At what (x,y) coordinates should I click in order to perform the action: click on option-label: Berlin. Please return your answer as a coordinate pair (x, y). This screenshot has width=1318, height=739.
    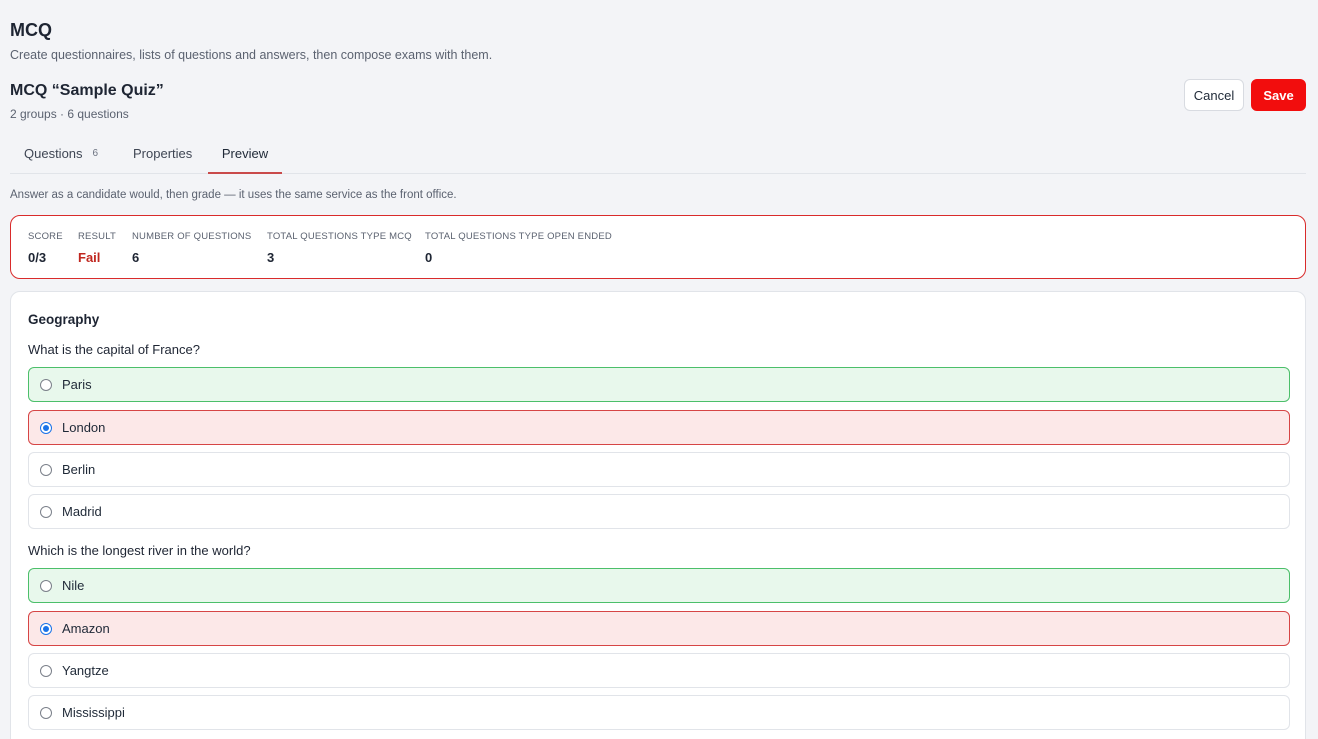
    Looking at the image, I should click on (79, 469).